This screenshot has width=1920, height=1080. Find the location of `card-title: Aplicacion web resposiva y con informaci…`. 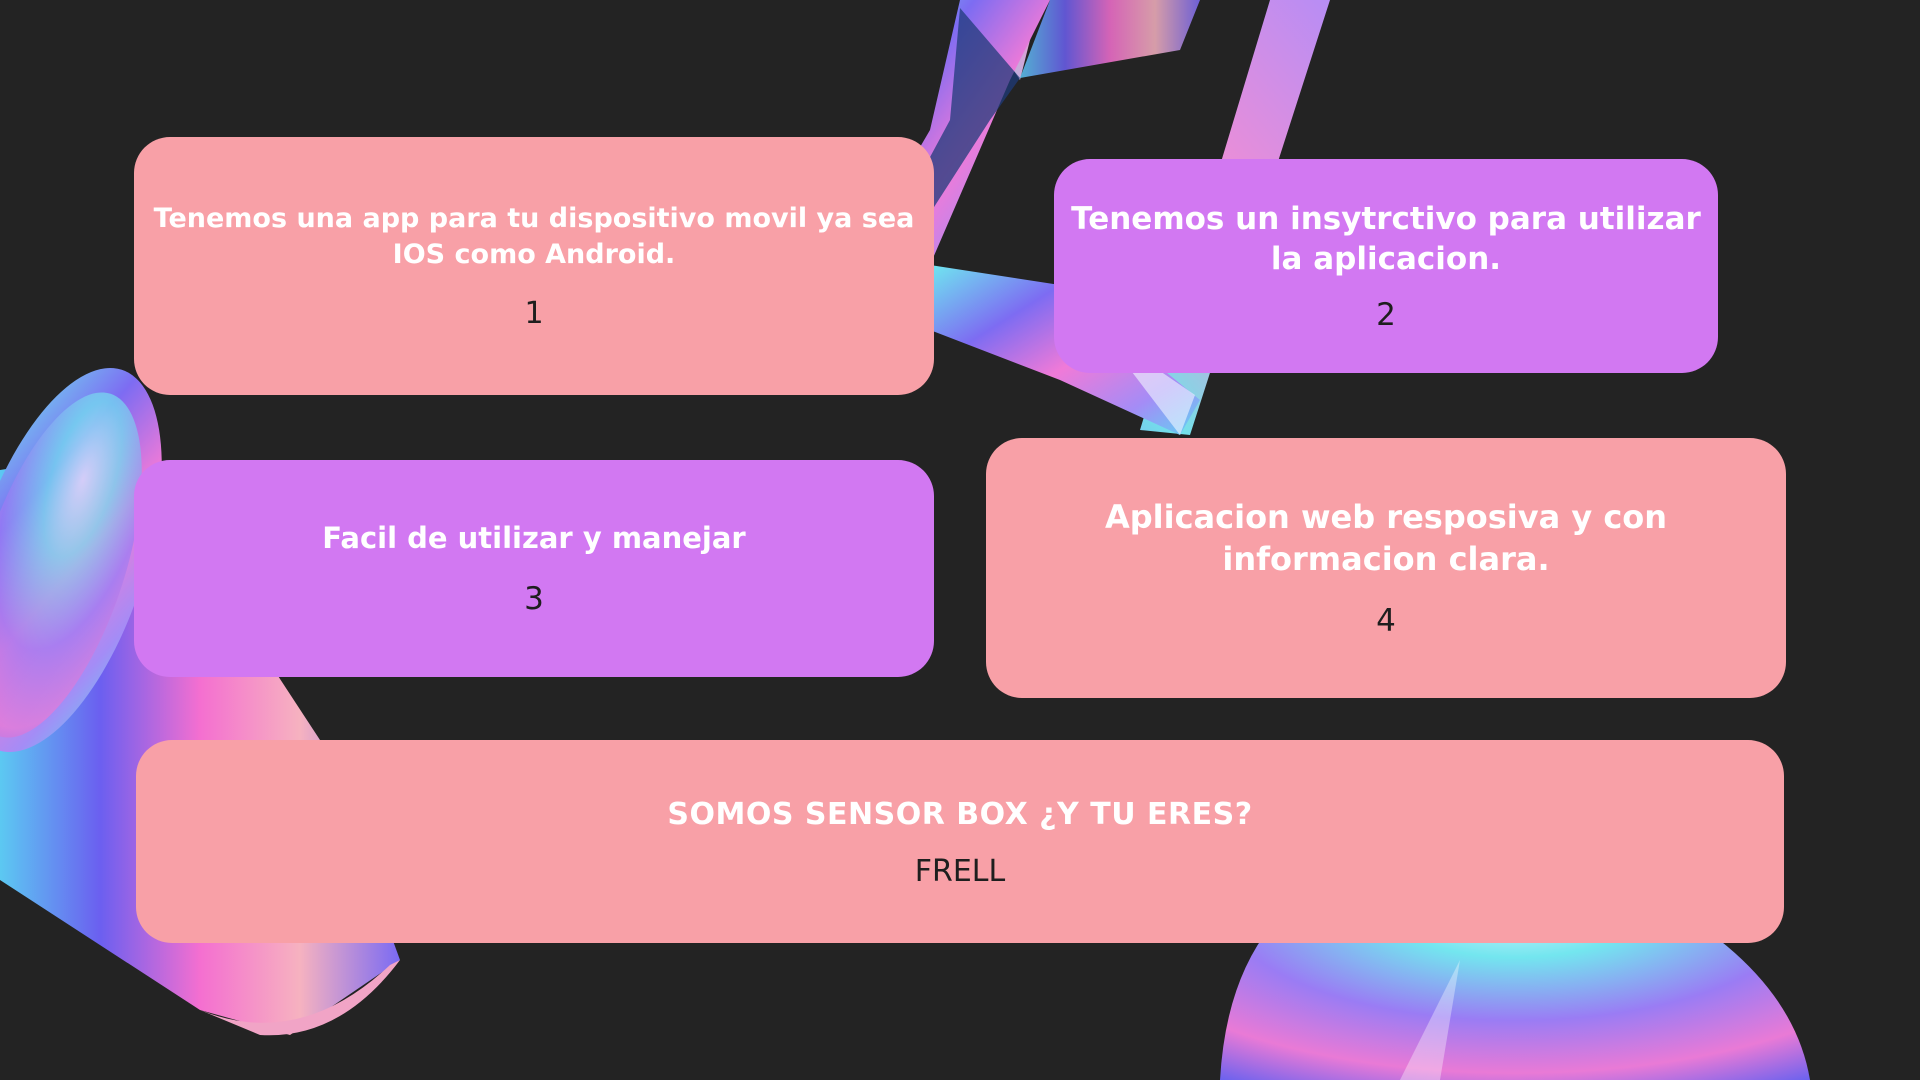

card-title: Aplicacion web resposiva y con informaci… is located at coordinates (1386, 538).